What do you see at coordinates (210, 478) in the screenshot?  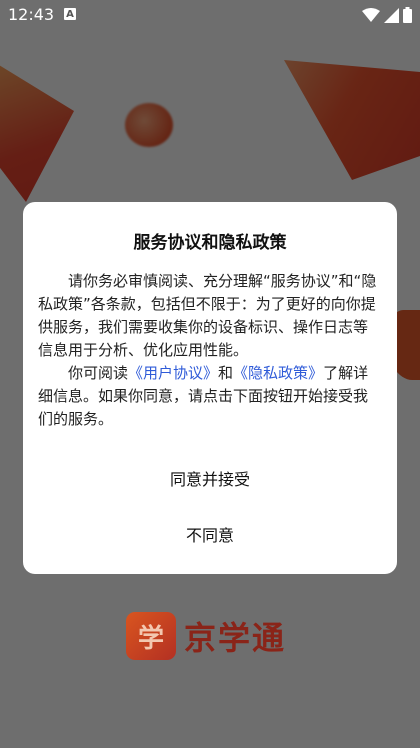 I see `agree-button: 同意并接受` at bounding box center [210, 478].